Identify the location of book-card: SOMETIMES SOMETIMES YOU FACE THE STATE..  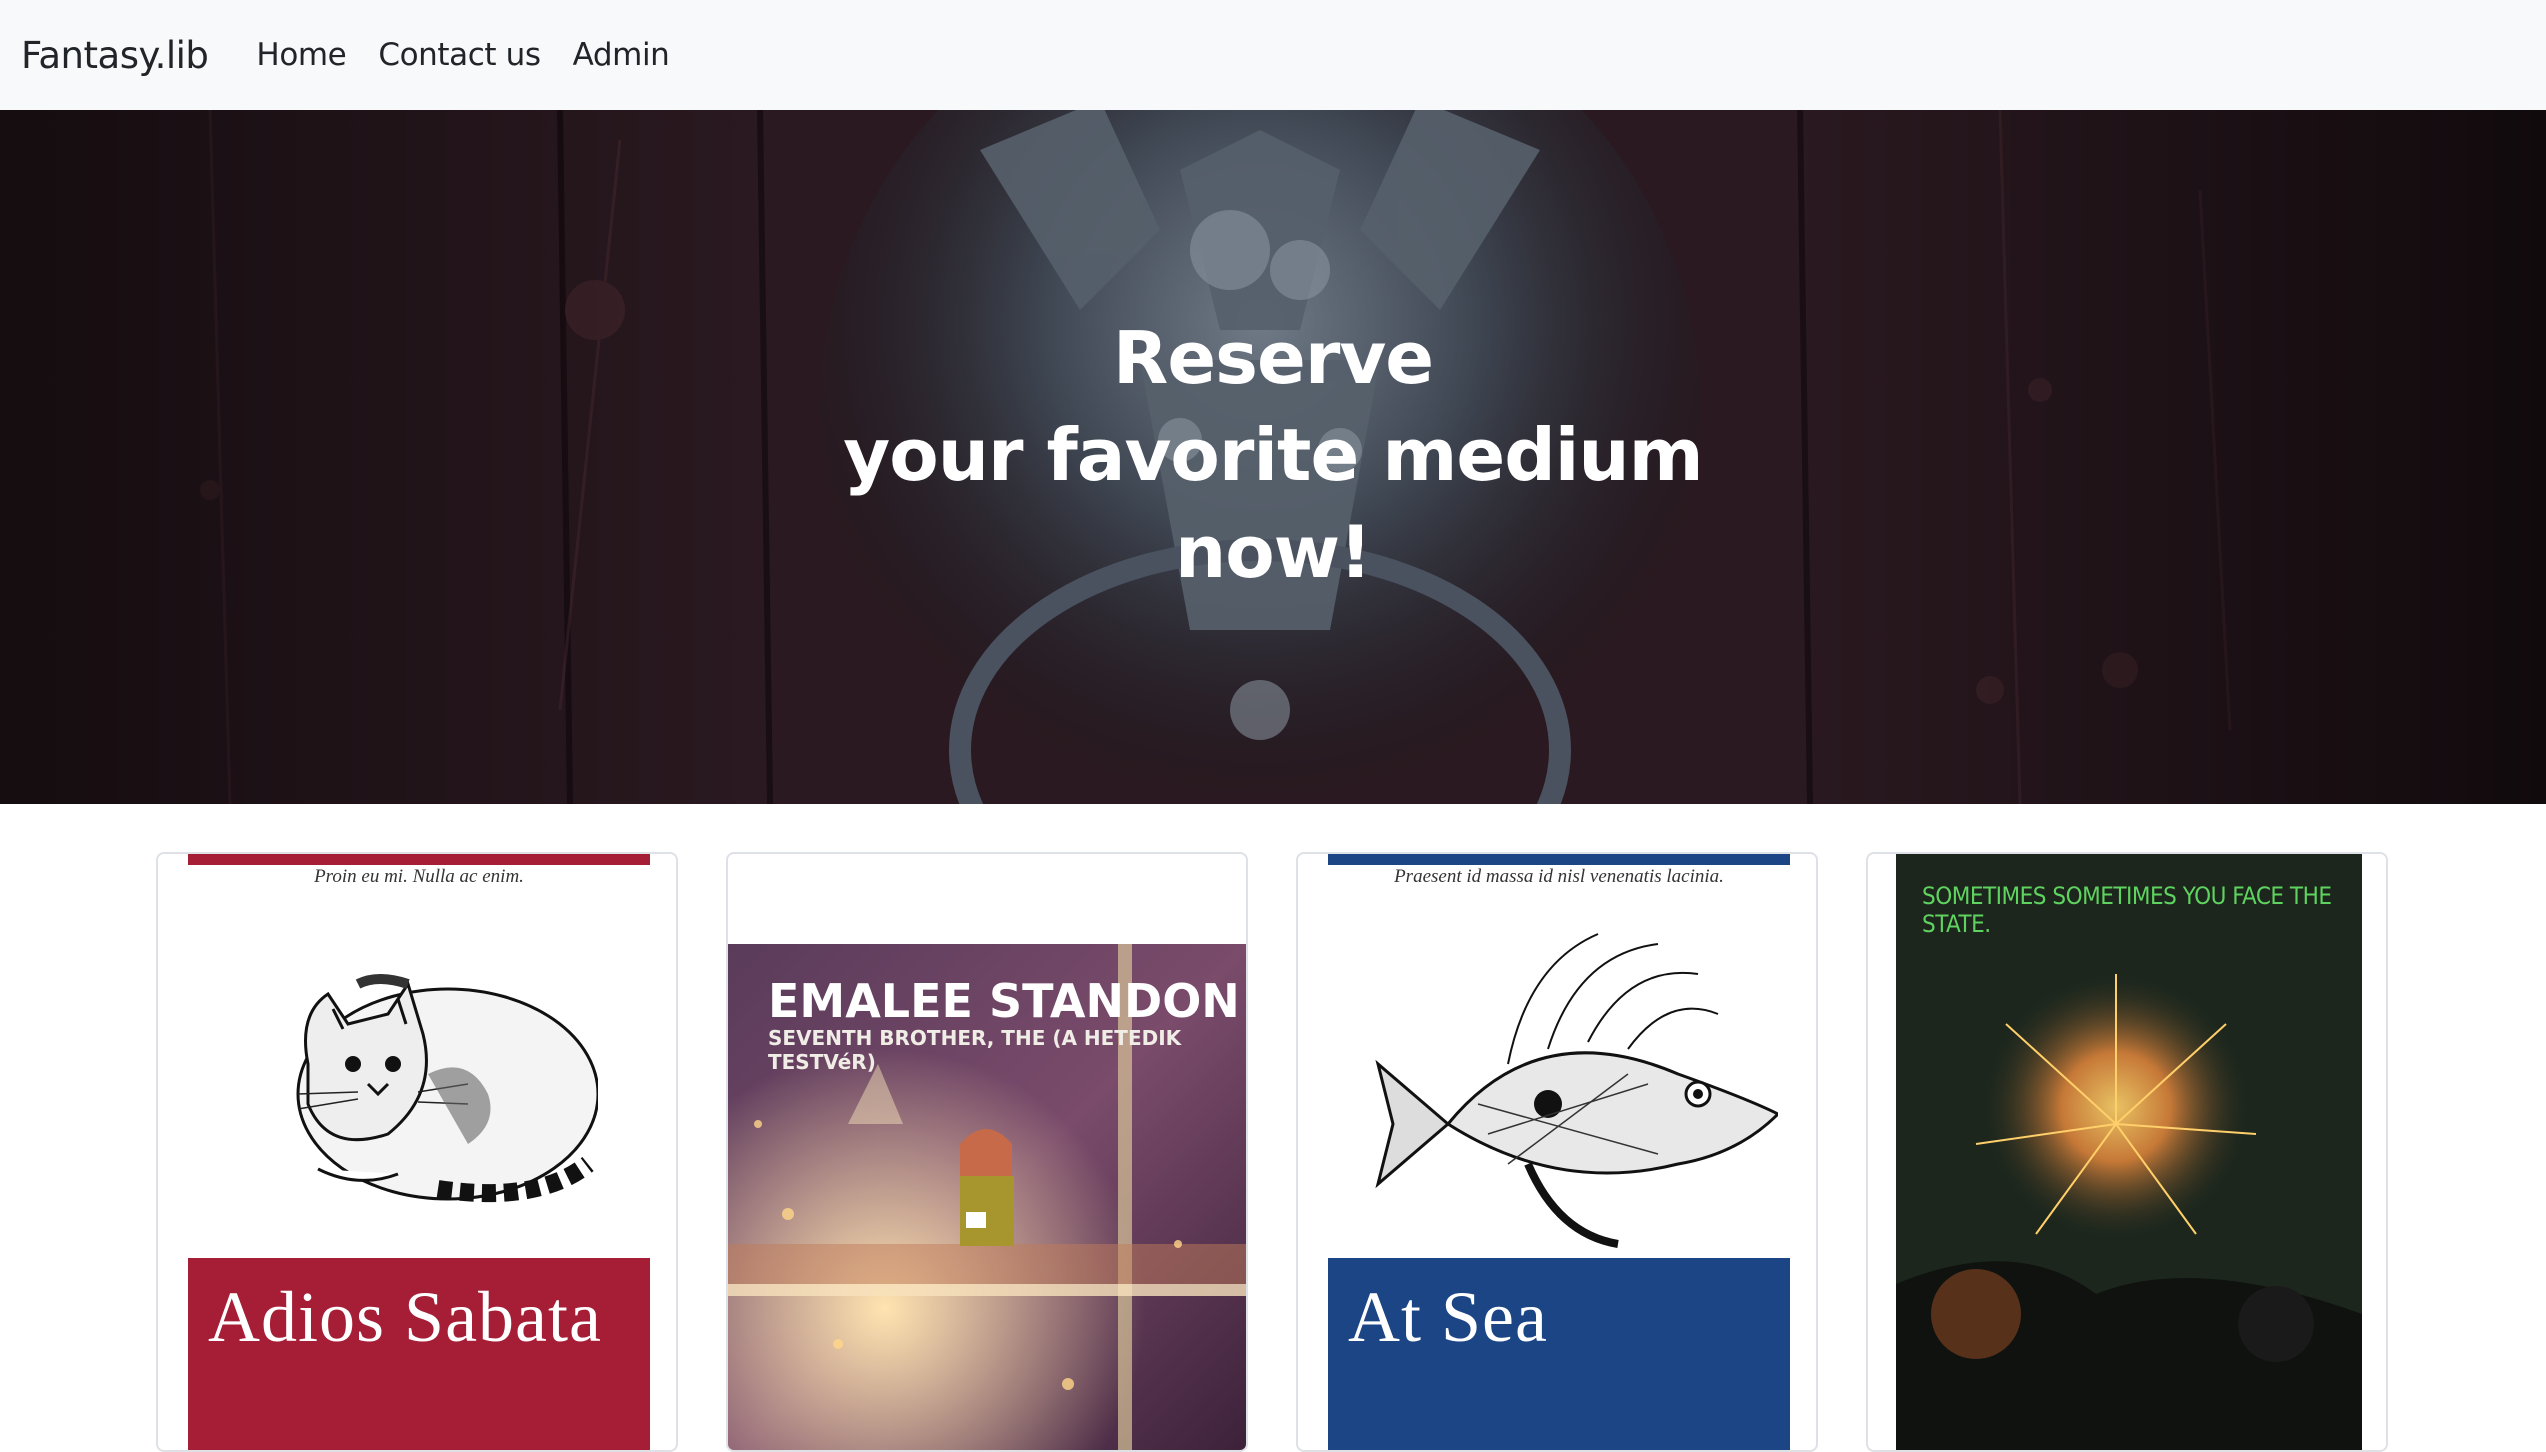
(2127, 1152).